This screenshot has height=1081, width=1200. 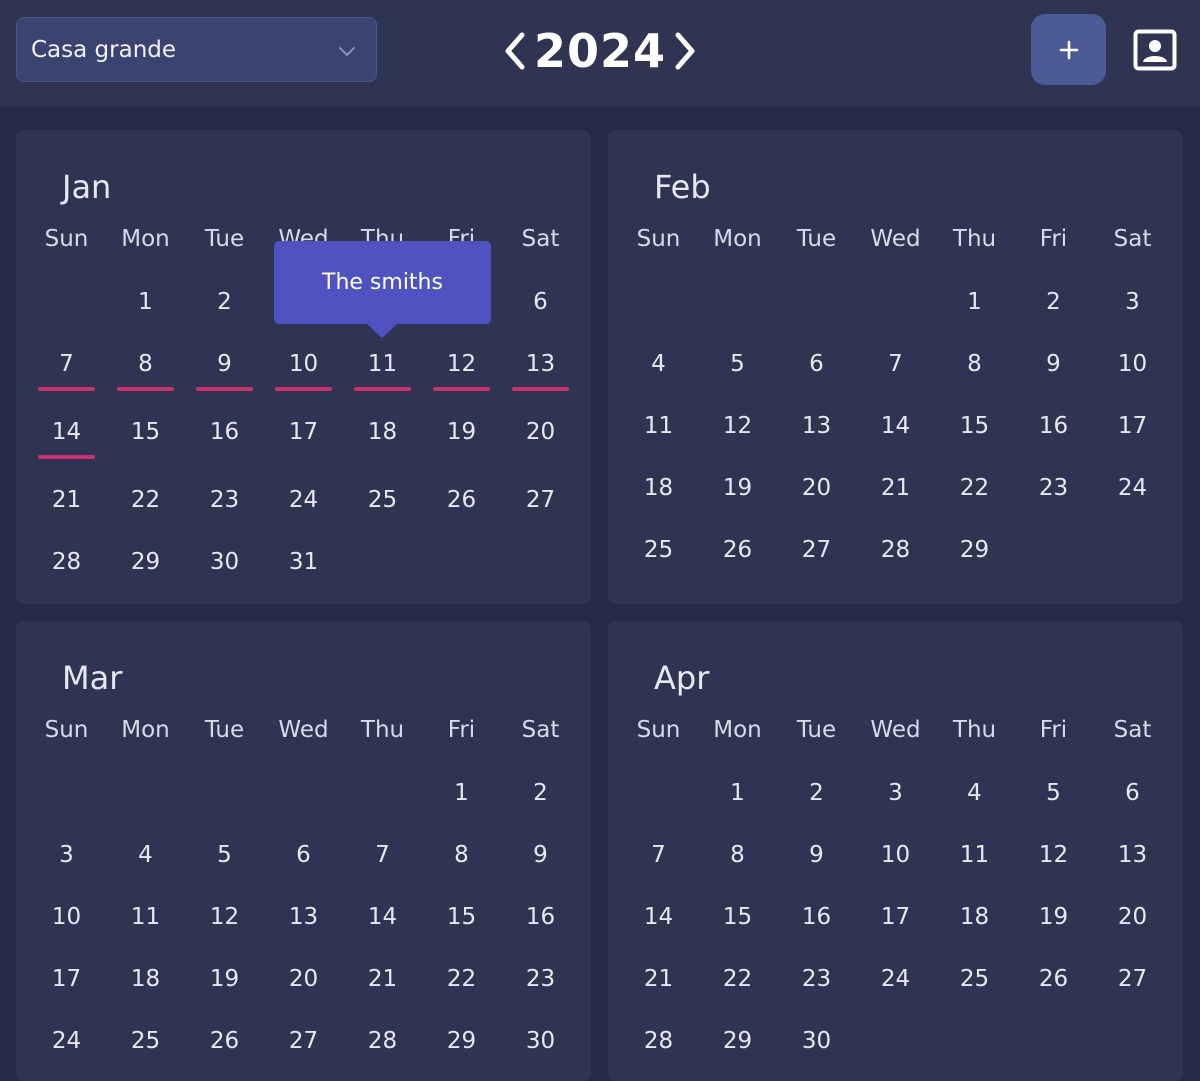 What do you see at coordinates (685, 51) in the screenshot?
I see `next-year-button` at bounding box center [685, 51].